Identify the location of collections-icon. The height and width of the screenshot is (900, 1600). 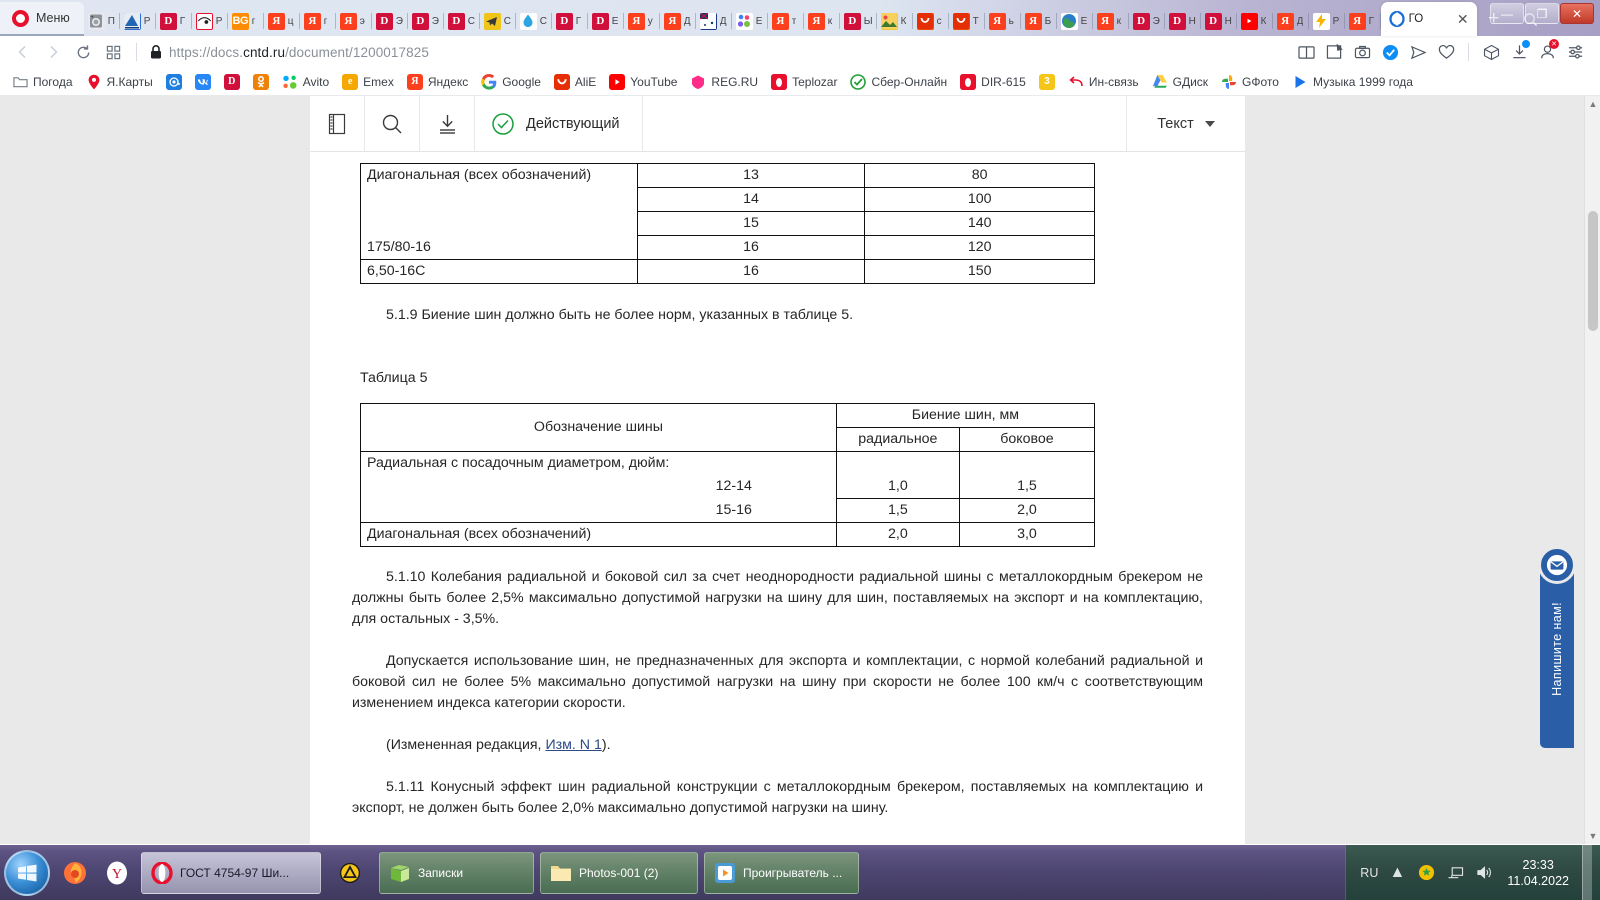
(1334, 52).